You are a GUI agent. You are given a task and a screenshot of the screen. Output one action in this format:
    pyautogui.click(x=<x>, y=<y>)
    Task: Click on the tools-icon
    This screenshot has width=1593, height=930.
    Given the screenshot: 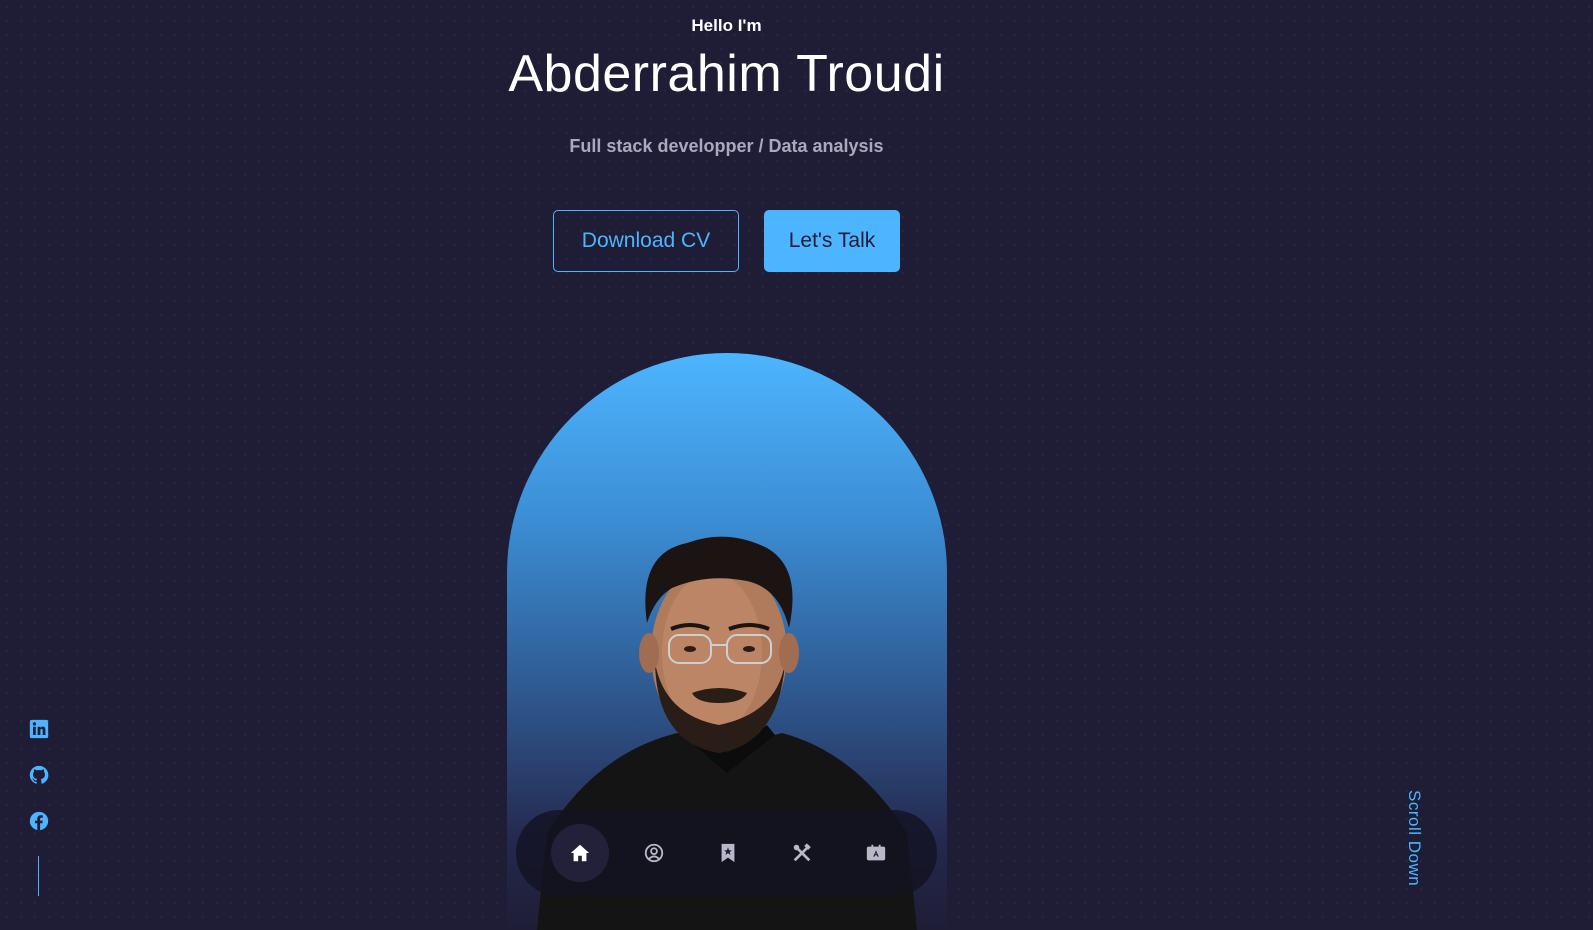 What is the action you would take?
    pyautogui.click(x=802, y=852)
    